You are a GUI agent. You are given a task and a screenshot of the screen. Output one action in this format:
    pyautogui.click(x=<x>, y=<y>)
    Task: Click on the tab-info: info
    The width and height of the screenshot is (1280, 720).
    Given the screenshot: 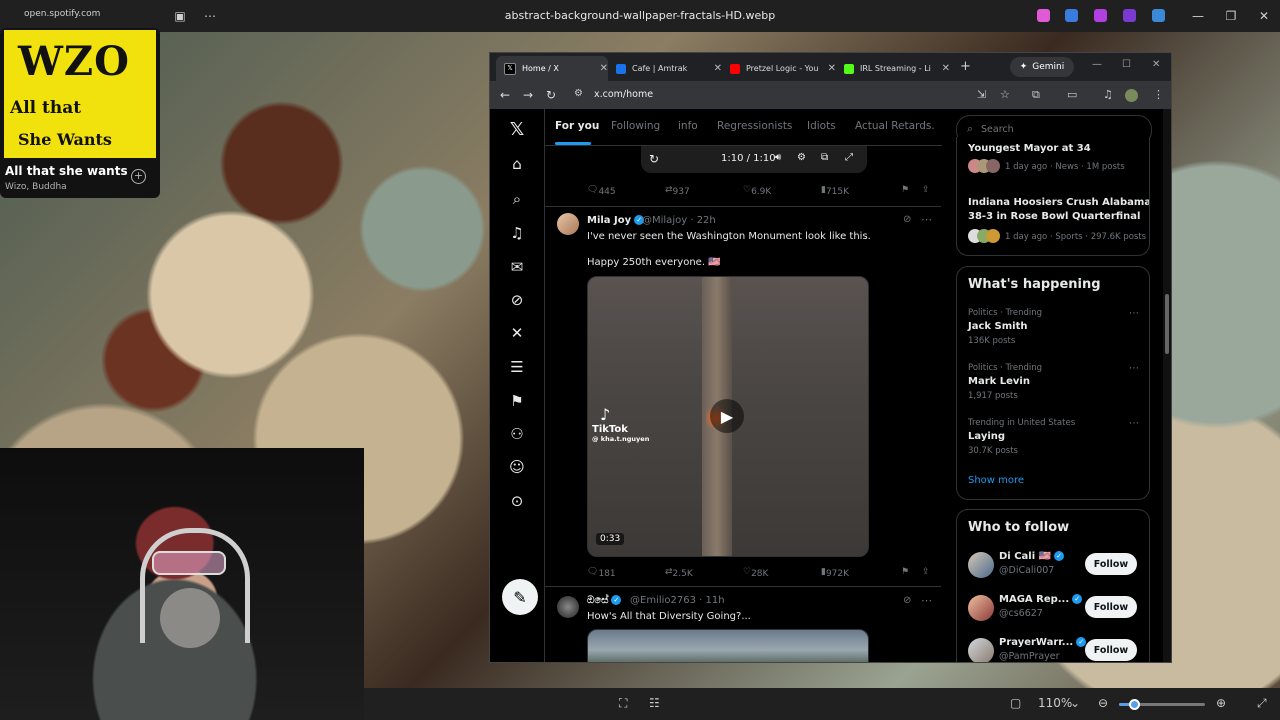 What is the action you would take?
    pyautogui.click(x=688, y=126)
    